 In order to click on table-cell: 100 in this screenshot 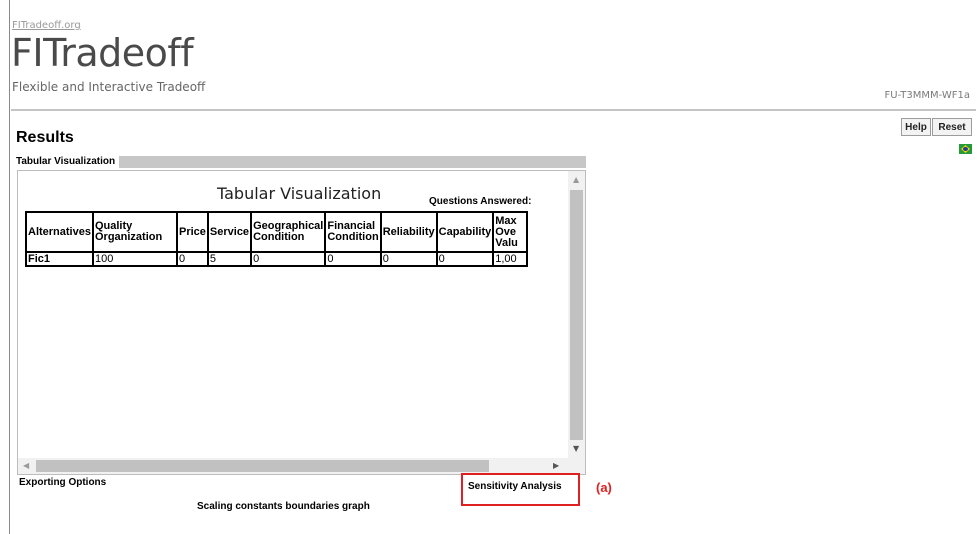, I will do `click(134, 259)`.